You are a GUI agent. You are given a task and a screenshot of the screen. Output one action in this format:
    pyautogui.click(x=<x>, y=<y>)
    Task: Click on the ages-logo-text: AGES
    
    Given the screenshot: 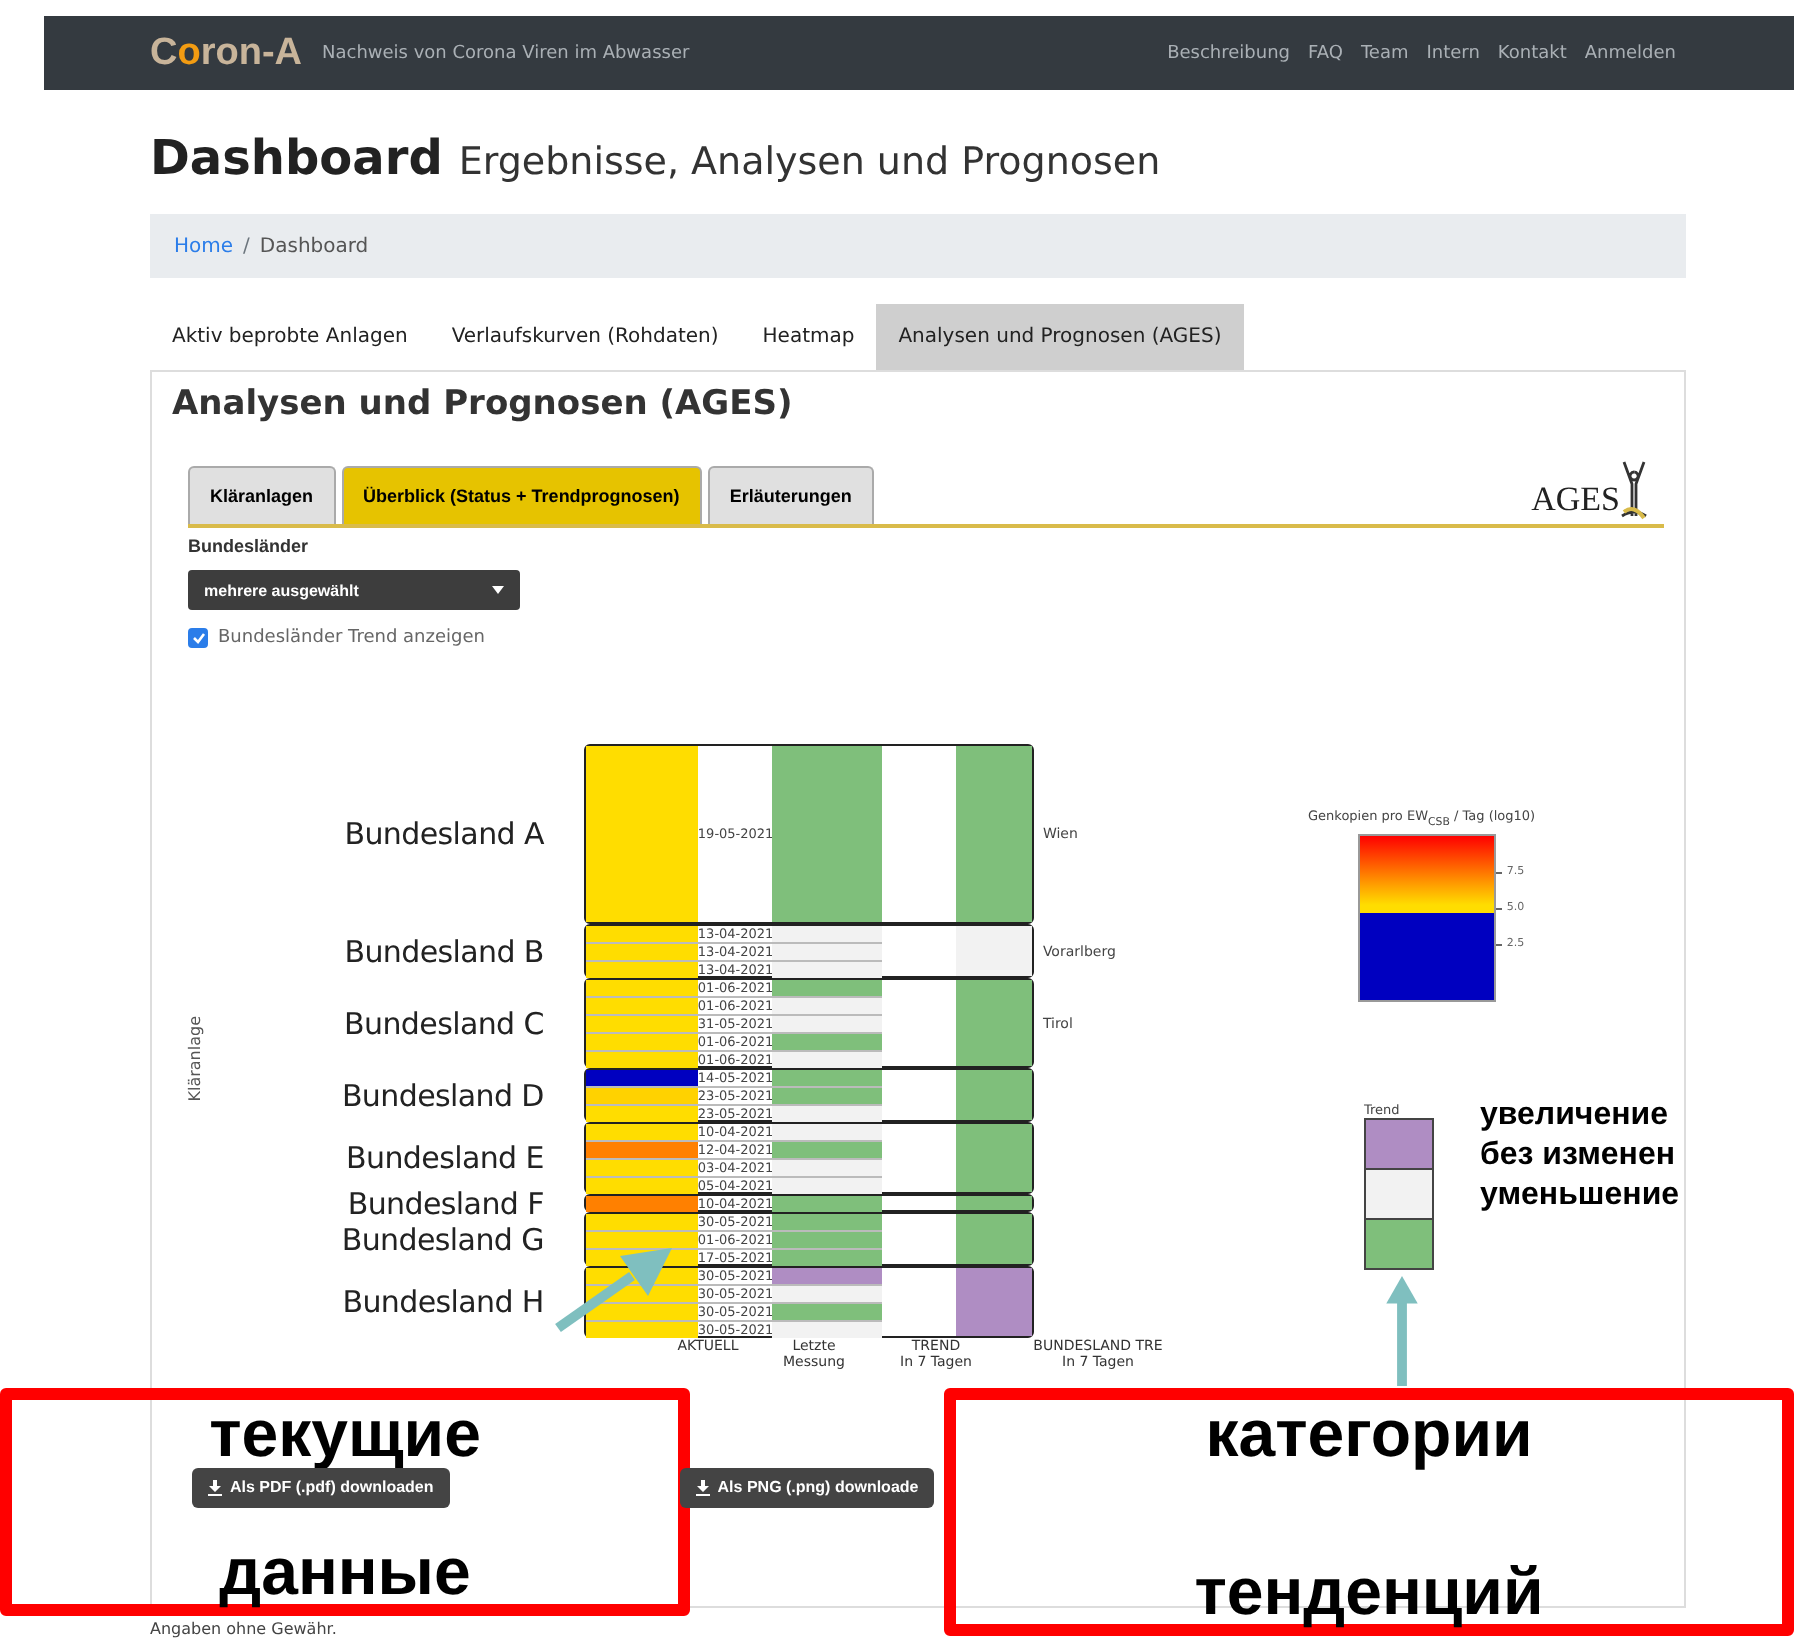 What is the action you would take?
    pyautogui.click(x=1575, y=500)
    